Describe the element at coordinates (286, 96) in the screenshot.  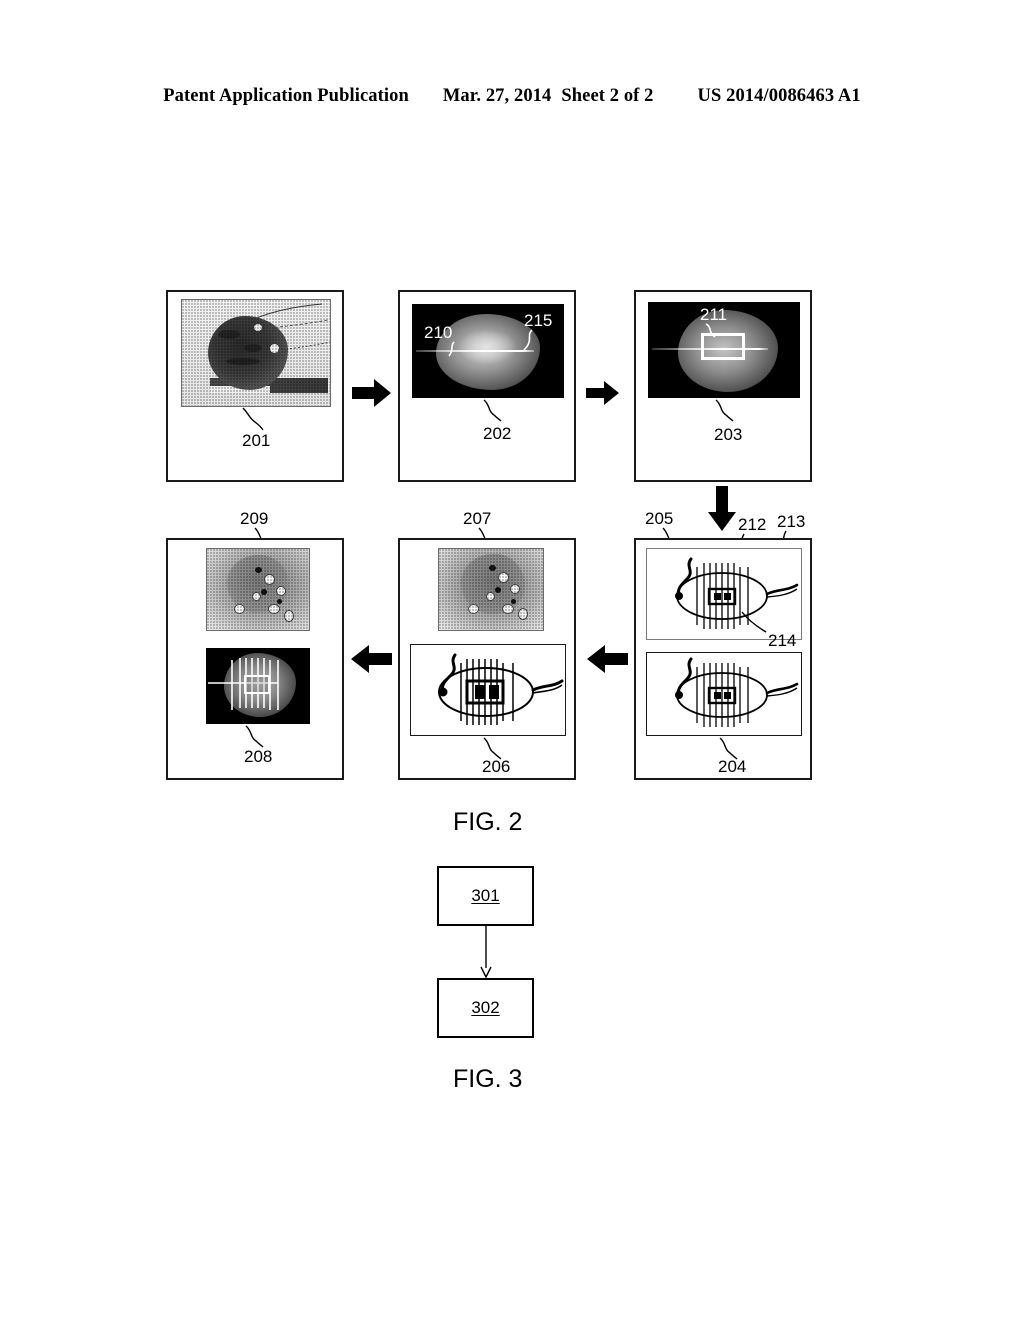
I see `header-publication-type: Patent Application Publication` at that location.